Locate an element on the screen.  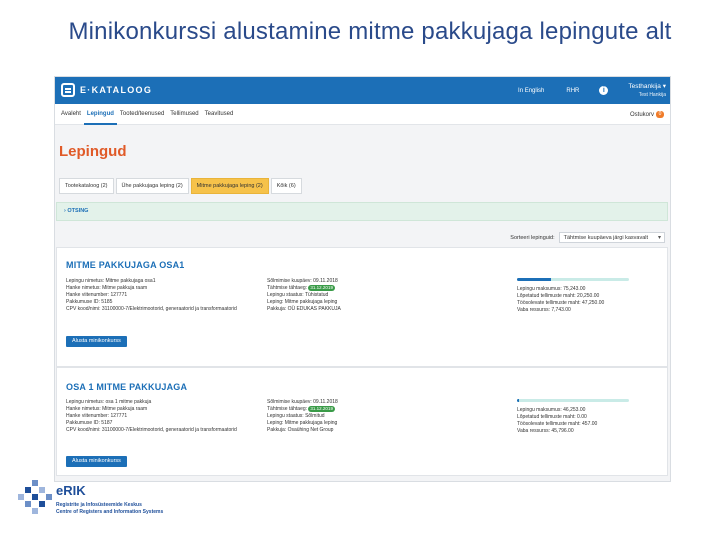
rhr-link: RHR is located at coordinates (572, 91).